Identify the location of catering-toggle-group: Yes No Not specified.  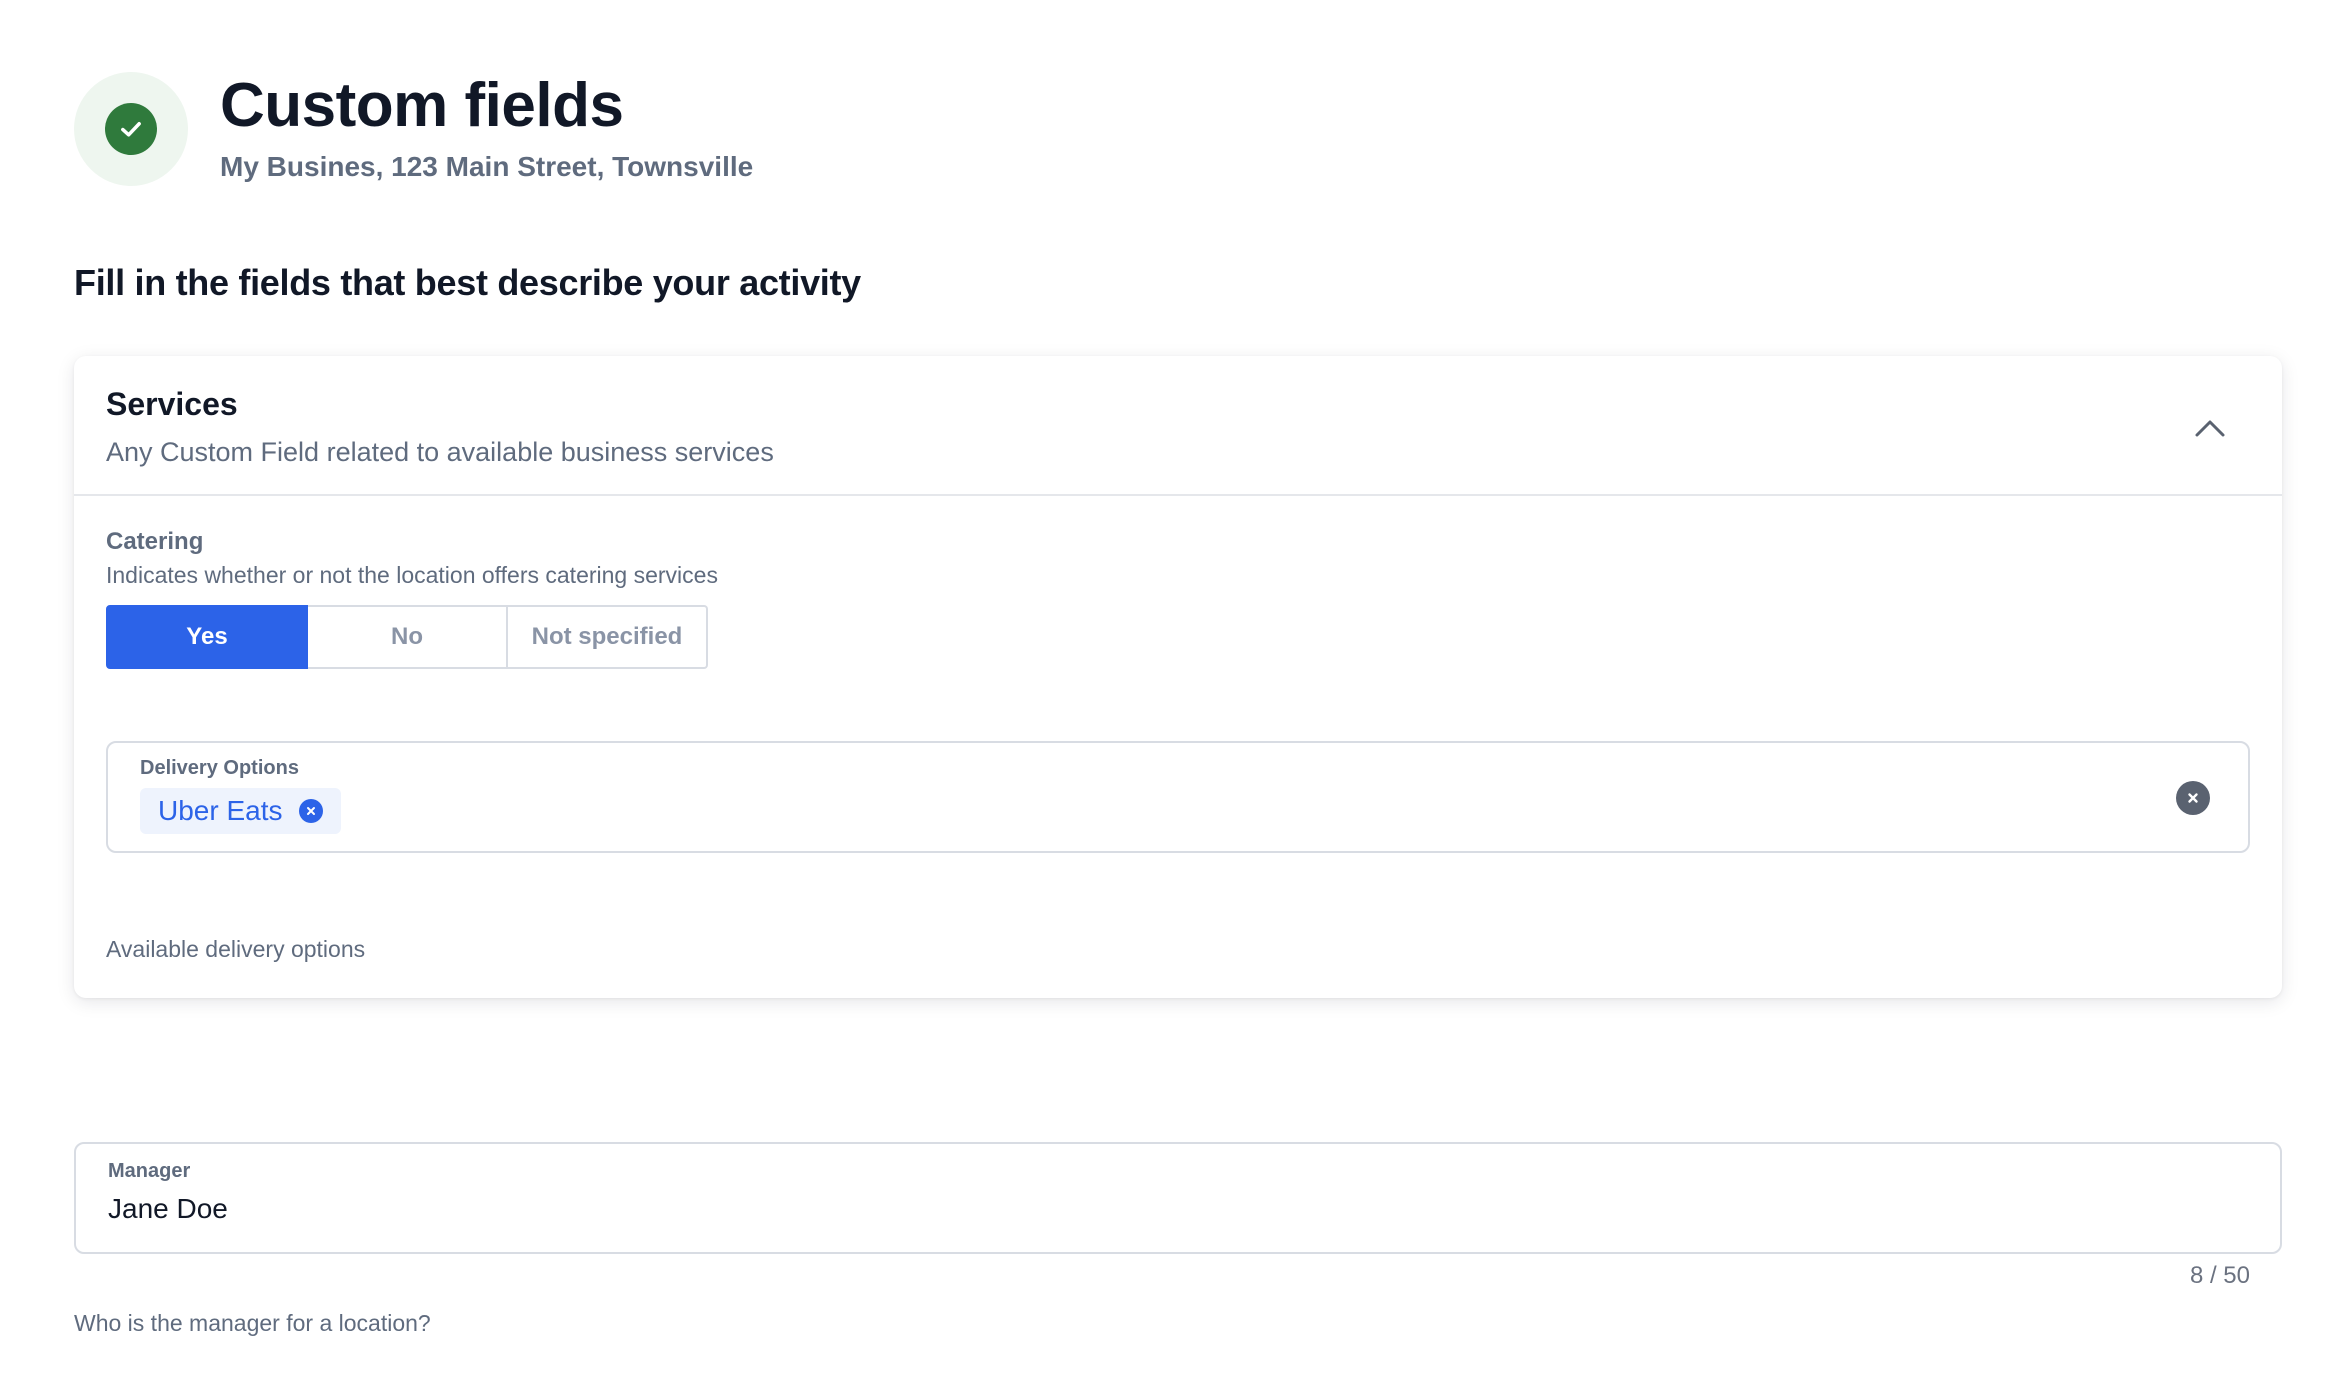
(407, 637).